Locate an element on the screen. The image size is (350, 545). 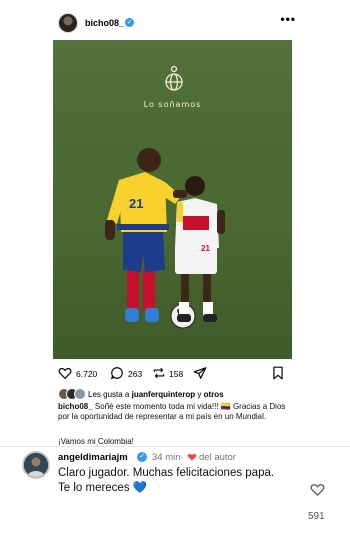
child-jersey-number: 21 is located at coordinates (205, 248).